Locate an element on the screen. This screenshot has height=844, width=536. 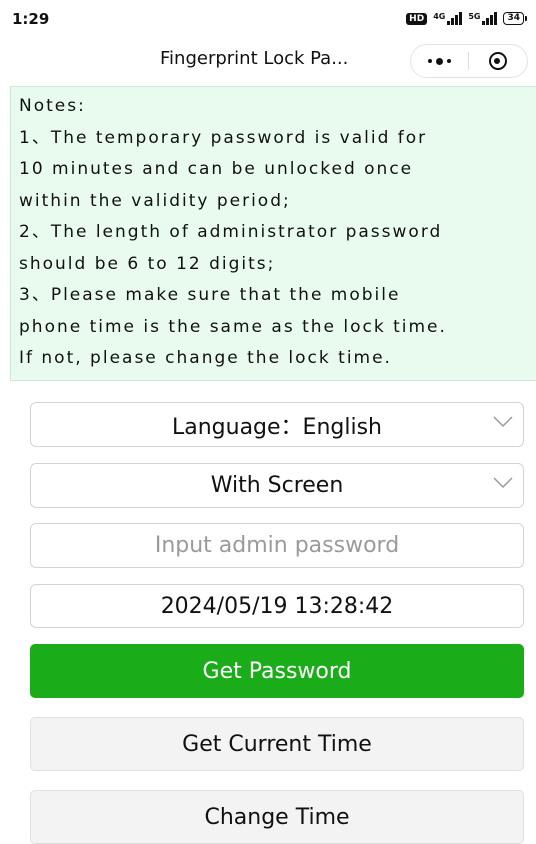
notes-line: within the validity period; is located at coordinates (155, 200).